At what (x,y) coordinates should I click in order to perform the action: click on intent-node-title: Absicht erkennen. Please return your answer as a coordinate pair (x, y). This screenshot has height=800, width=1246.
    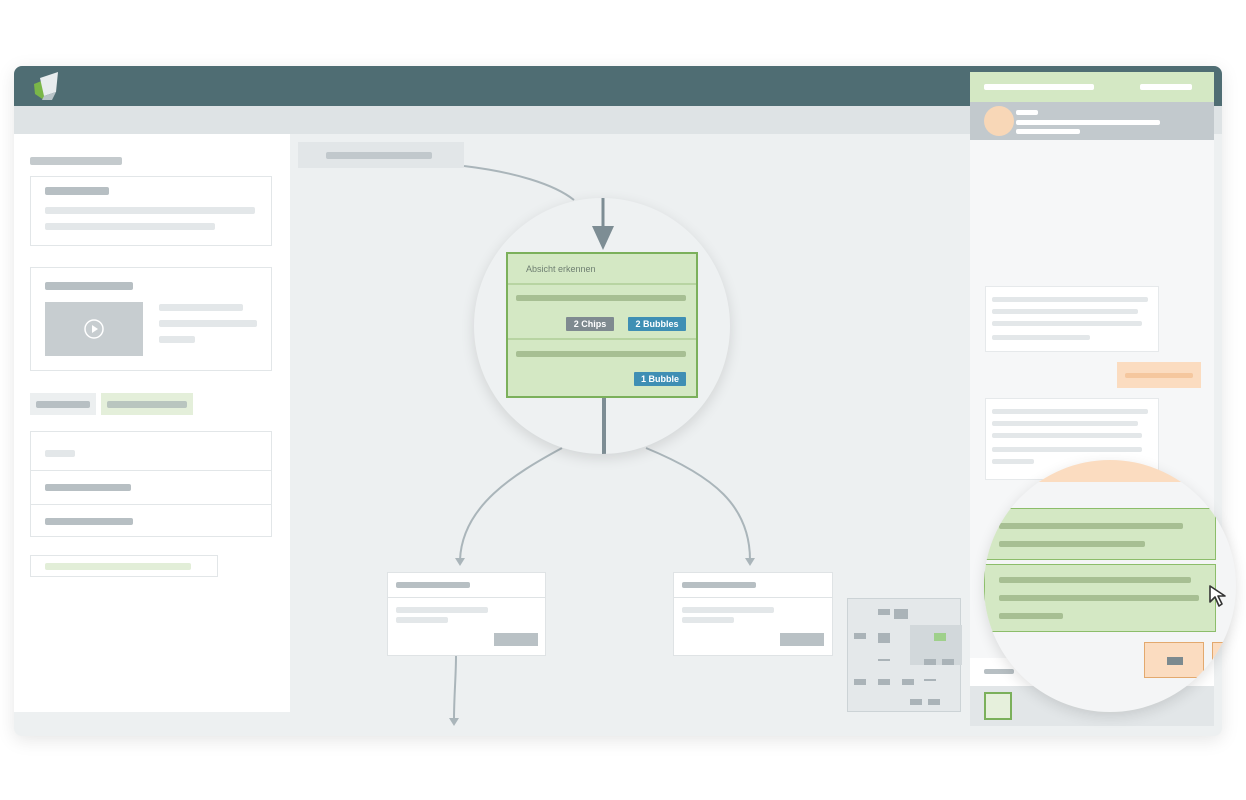
    Looking at the image, I should click on (561, 269).